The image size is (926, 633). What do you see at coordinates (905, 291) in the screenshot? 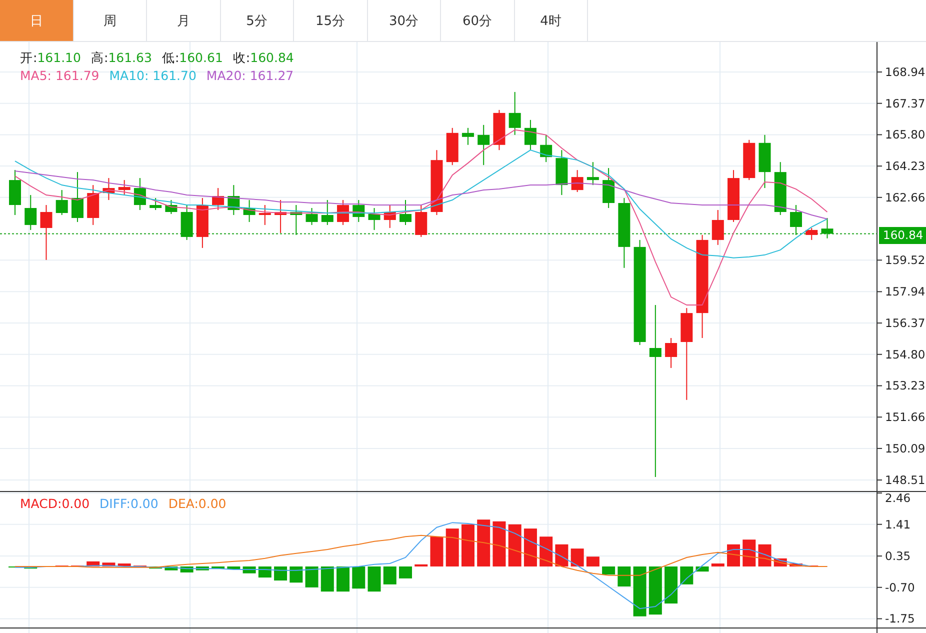
I see `price-axis-label: 157.94` at bounding box center [905, 291].